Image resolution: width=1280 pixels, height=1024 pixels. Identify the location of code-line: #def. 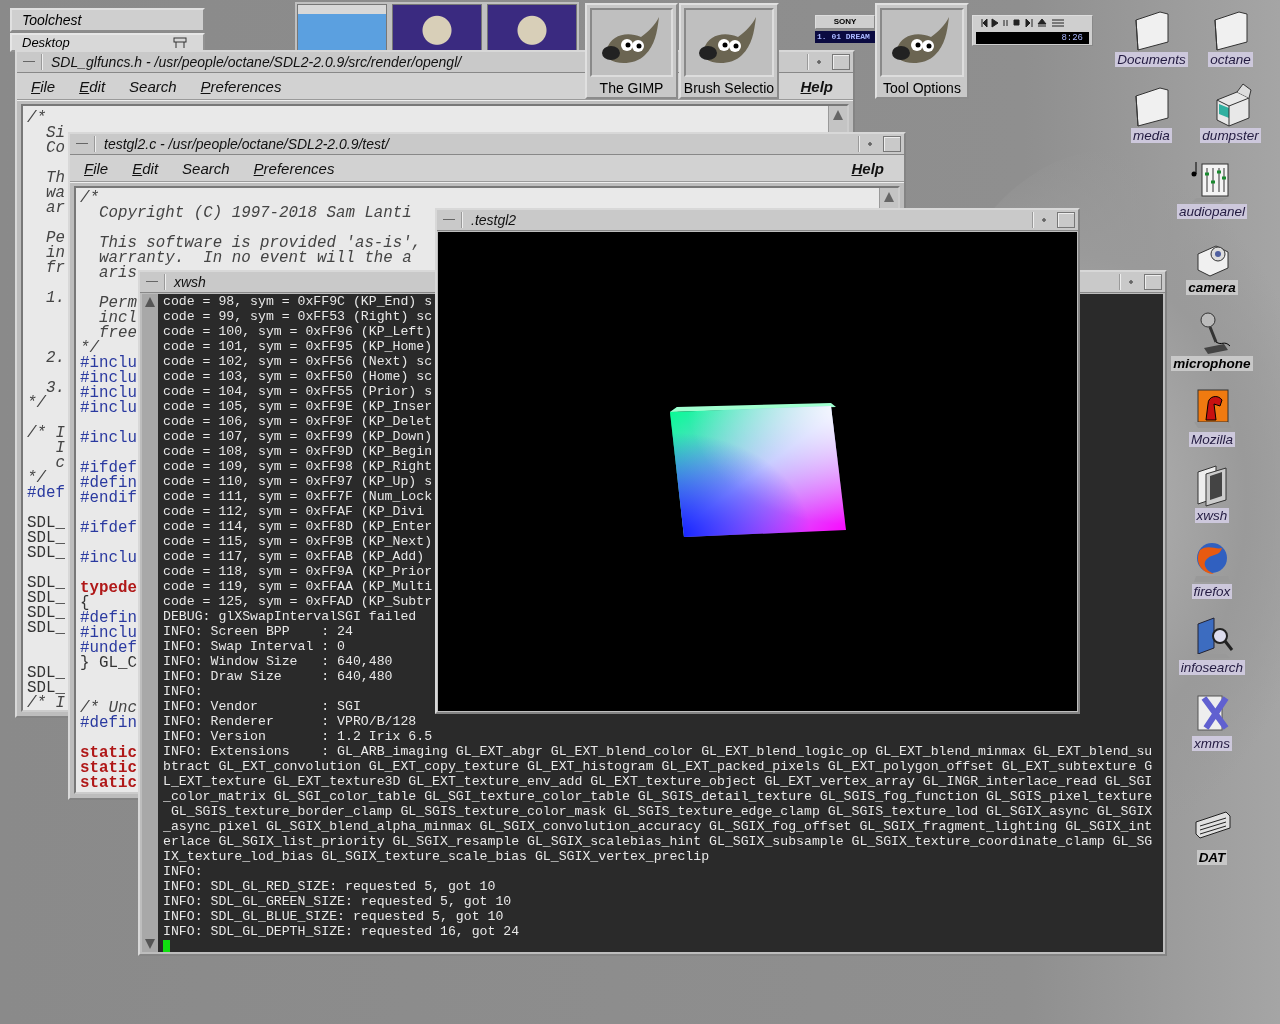
(46, 493).